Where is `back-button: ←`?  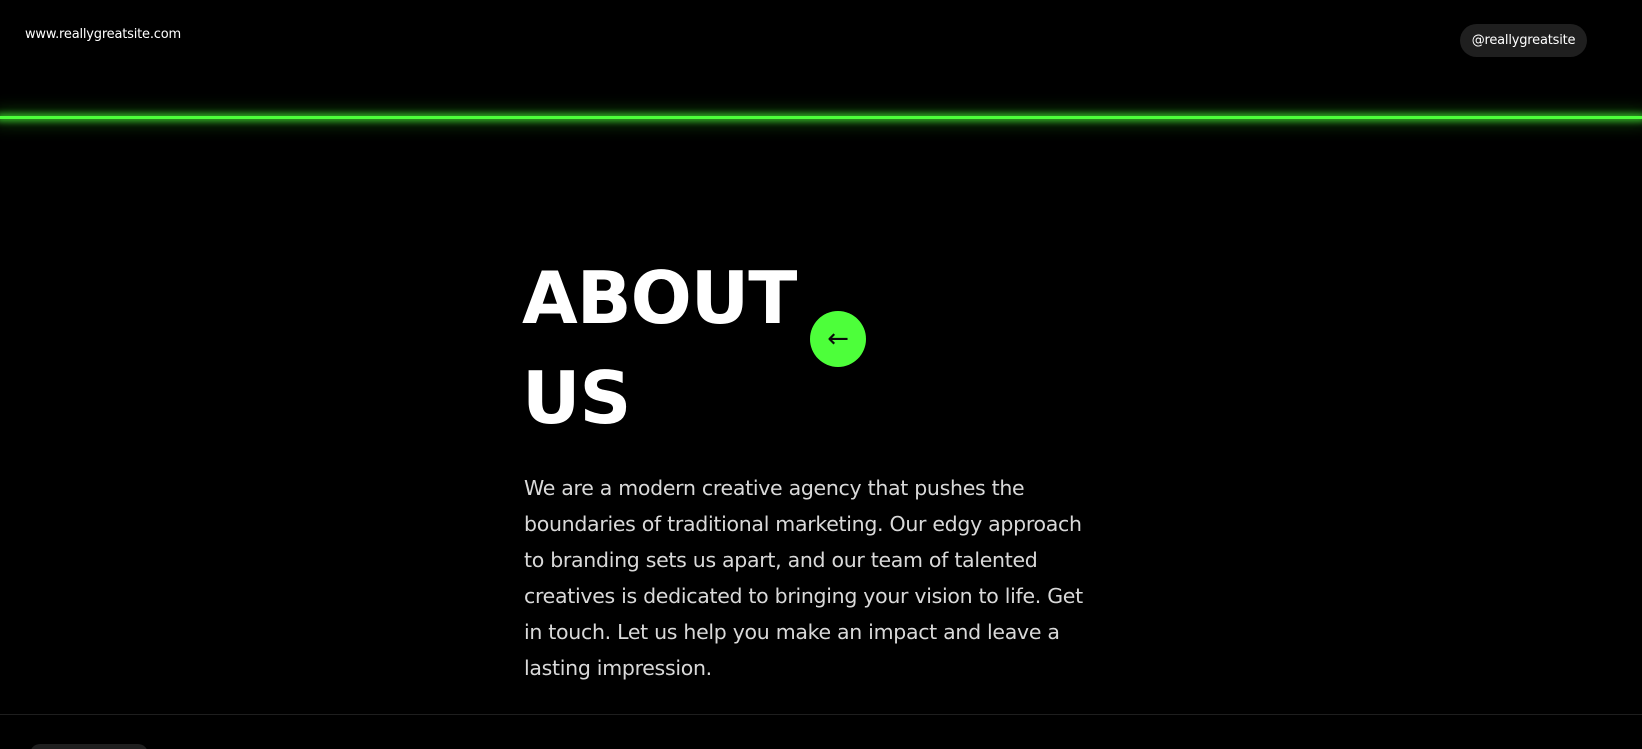
back-button: ← is located at coordinates (838, 339).